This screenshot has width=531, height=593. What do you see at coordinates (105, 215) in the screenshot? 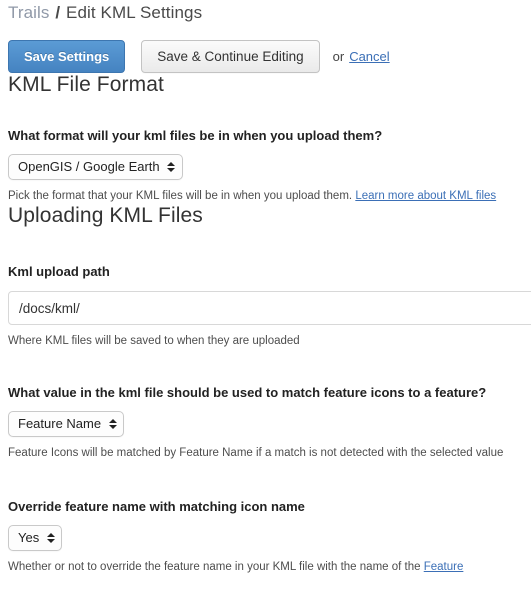
I see `section-title-uploading-kml-files: Uploading KML Files` at bounding box center [105, 215].